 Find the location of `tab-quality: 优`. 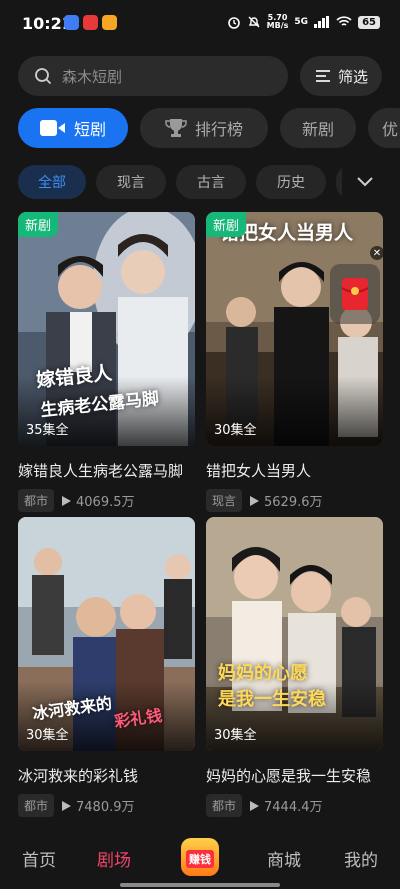

tab-quality: 优 is located at coordinates (384, 128).